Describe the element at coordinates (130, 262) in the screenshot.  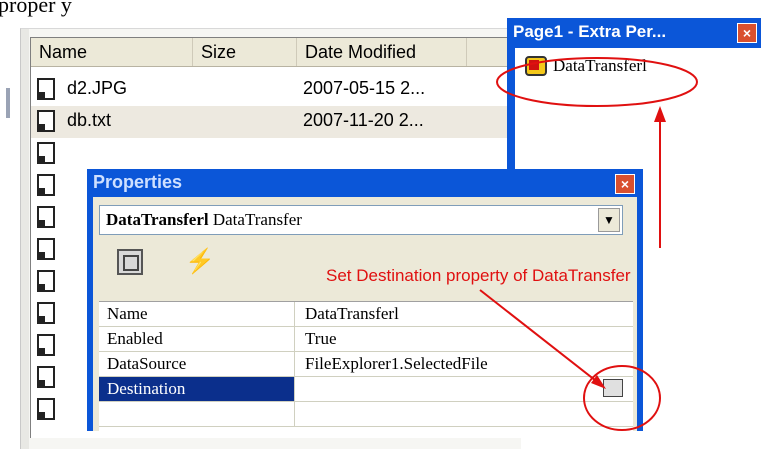
I see `properties-view-icon` at that location.